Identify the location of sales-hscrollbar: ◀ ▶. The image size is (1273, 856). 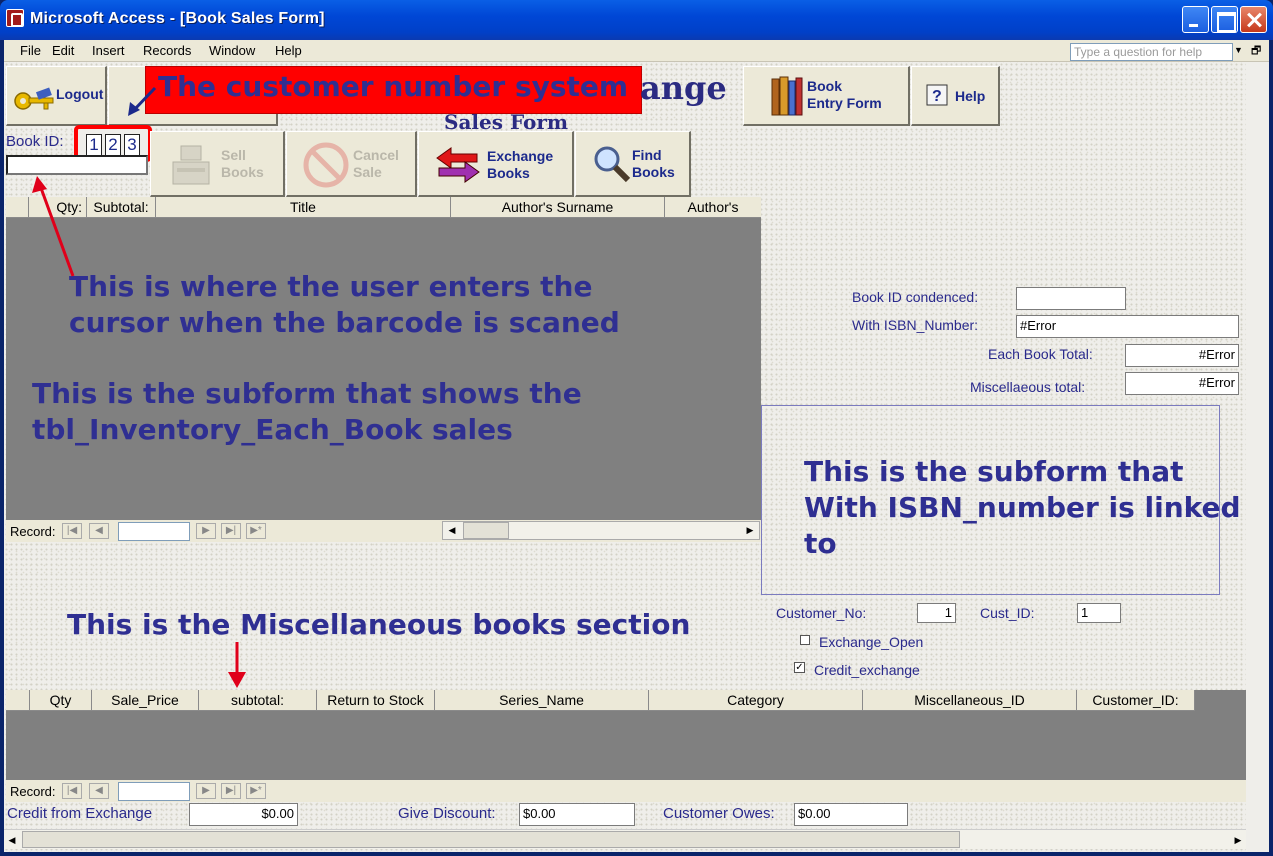
(601, 530).